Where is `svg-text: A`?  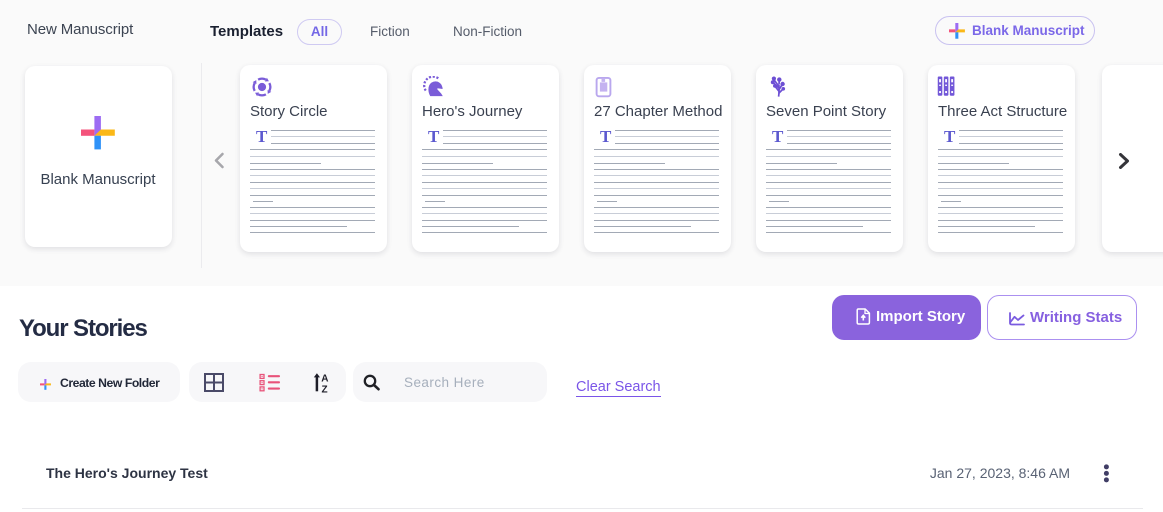 svg-text: A is located at coordinates (324, 378).